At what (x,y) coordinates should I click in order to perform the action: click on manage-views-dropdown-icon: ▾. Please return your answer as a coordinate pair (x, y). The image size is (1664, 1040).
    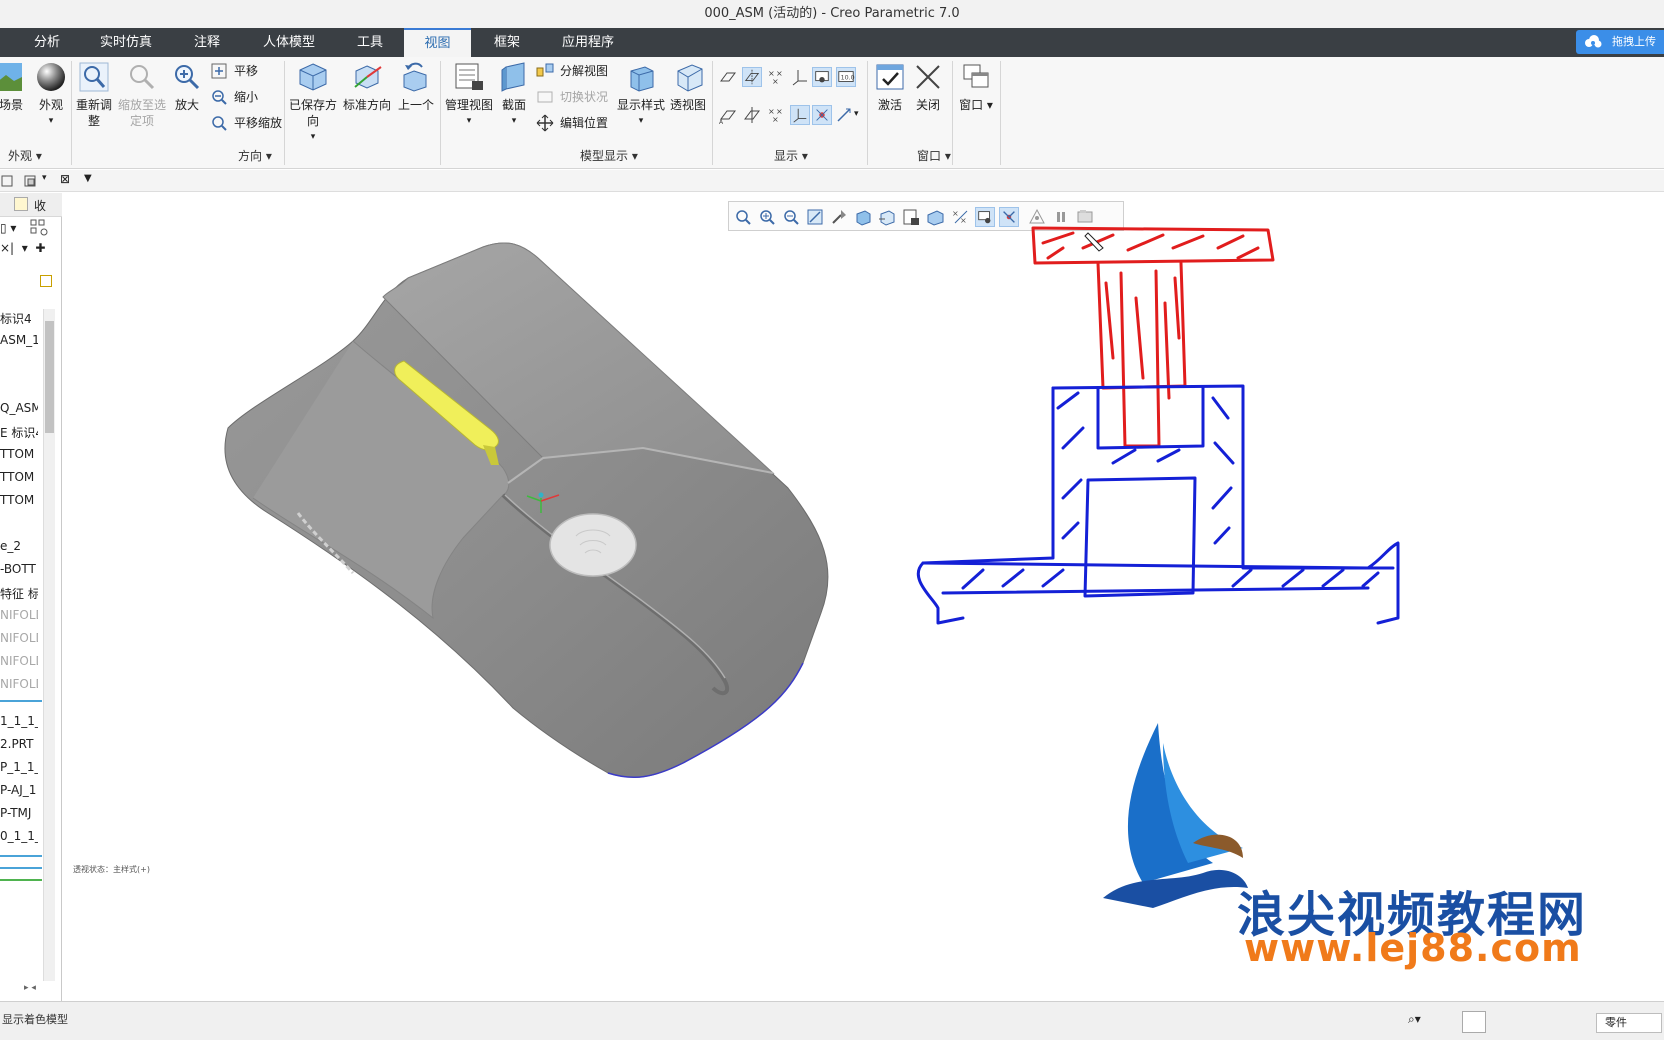
    Looking at the image, I should click on (469, 121).